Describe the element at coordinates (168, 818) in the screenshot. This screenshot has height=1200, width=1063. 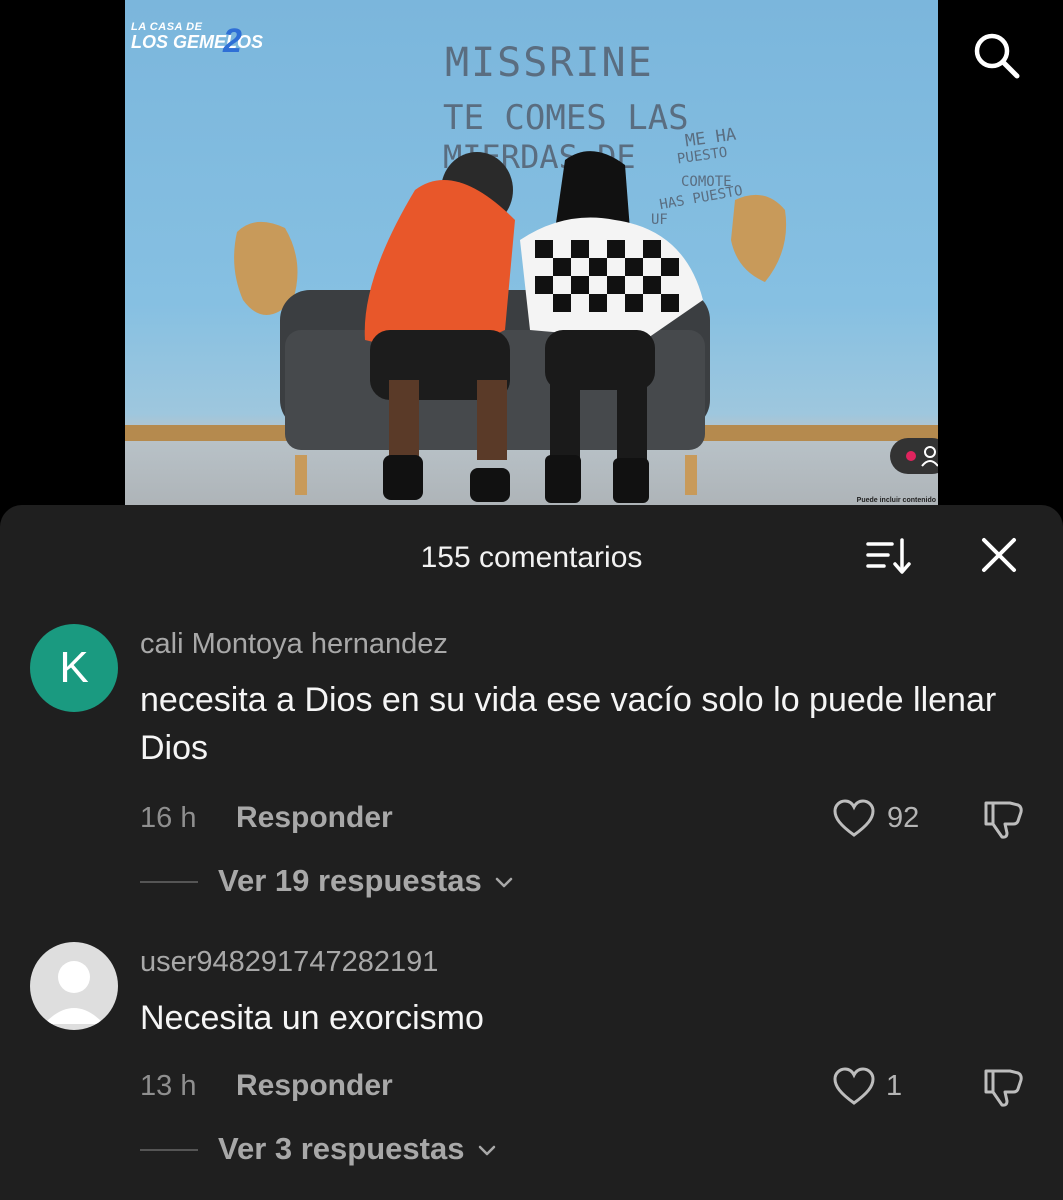
I see `comment-time: 16 h` at that location.